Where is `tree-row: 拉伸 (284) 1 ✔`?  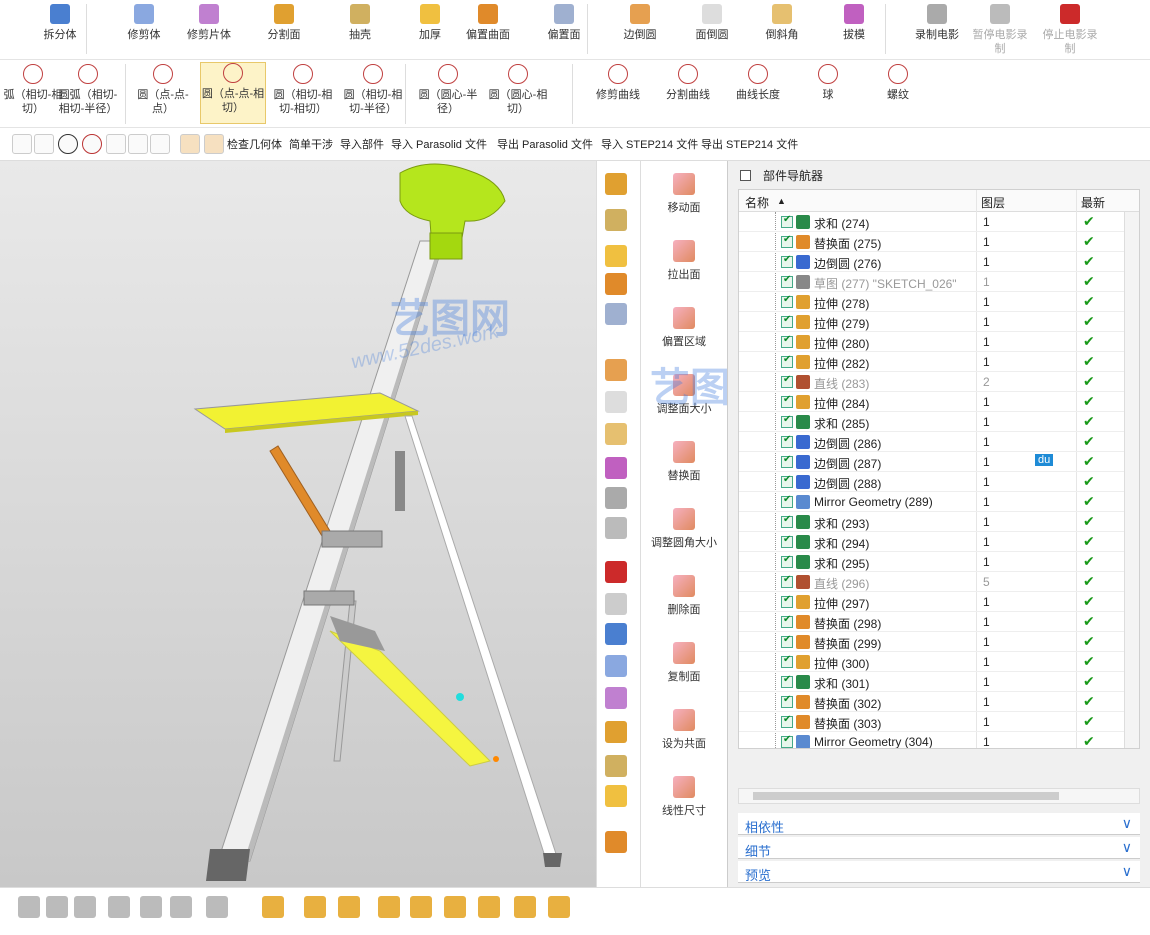 tree-row: 拉伸 (284) 1 ✔ is located at coordinates (931, 402).